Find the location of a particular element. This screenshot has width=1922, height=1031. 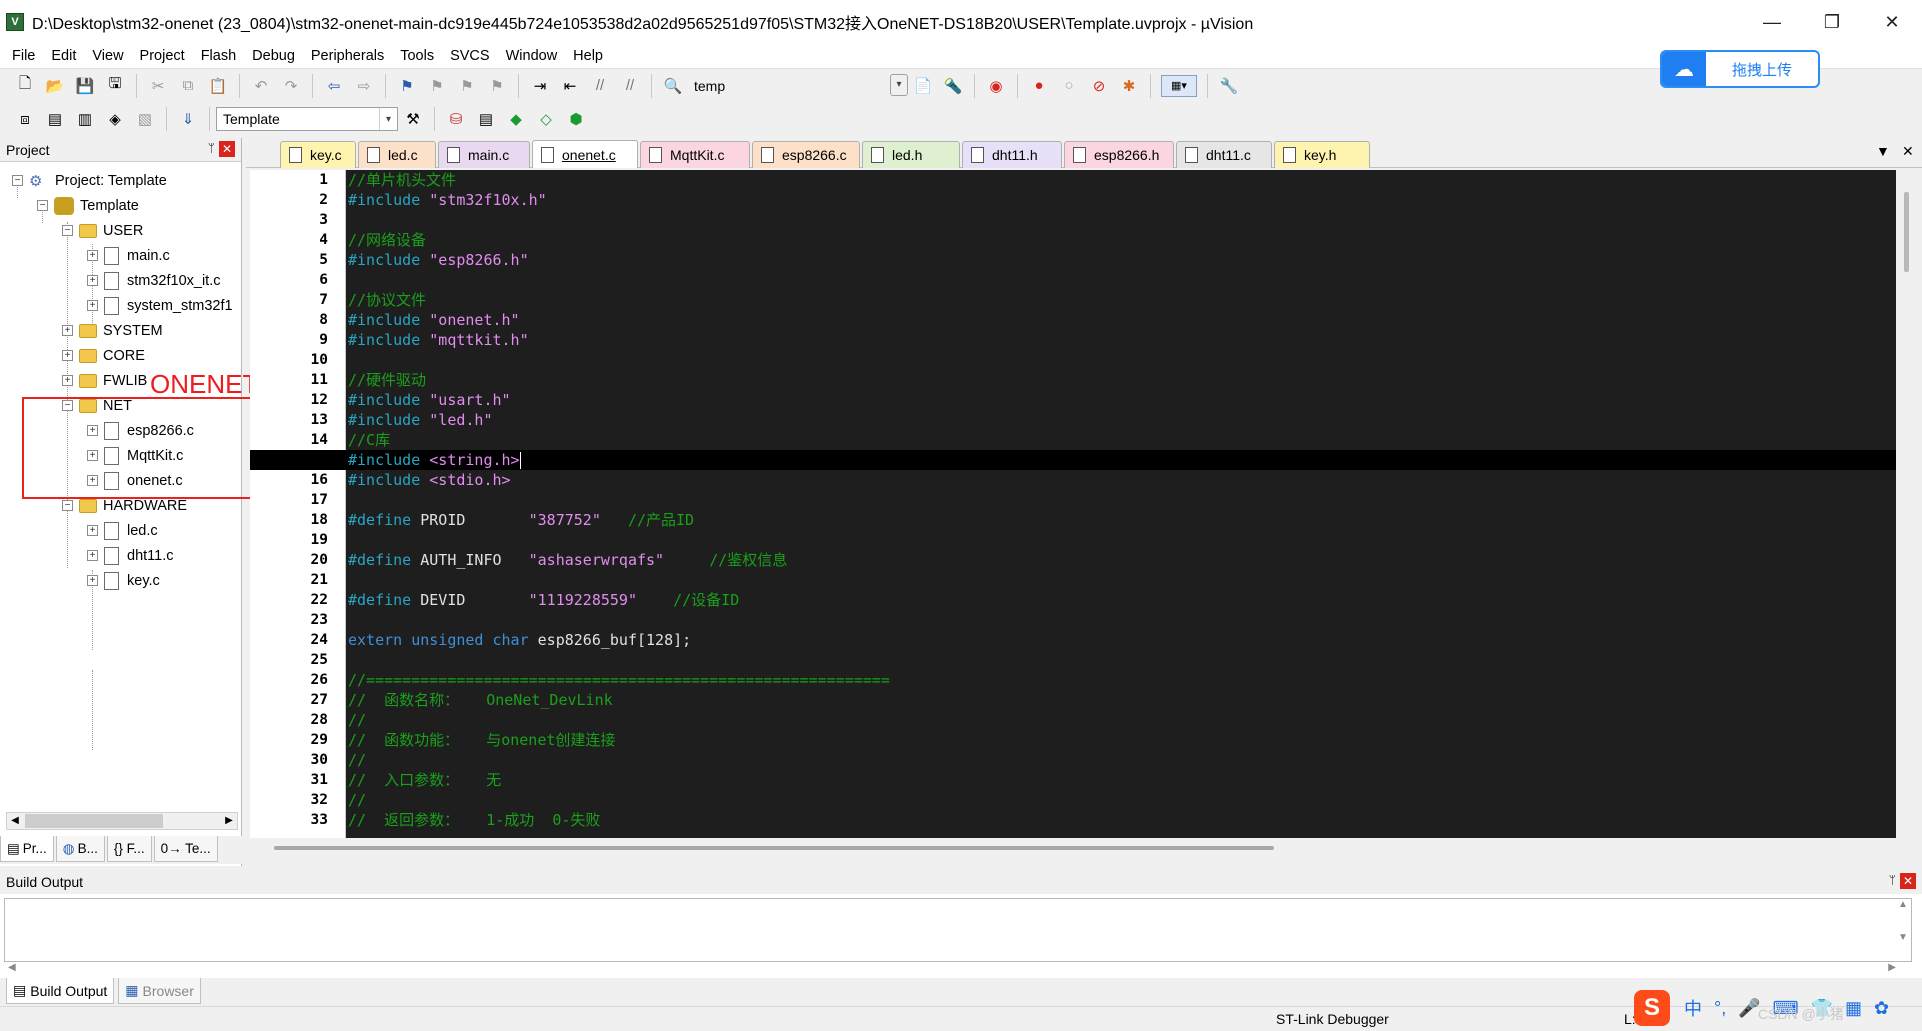

debug-session-icon: ◉ is located at coordinates (996, 86).